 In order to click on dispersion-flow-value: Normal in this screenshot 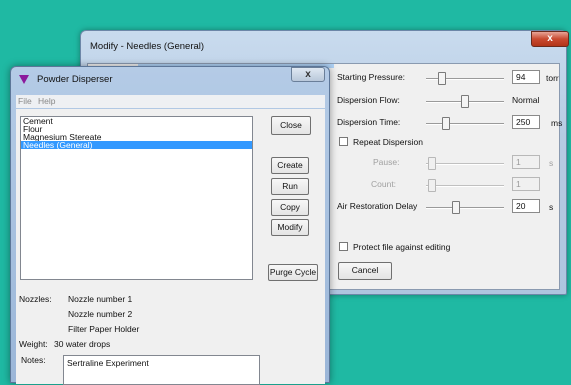, I will do `click(526, 100)`.